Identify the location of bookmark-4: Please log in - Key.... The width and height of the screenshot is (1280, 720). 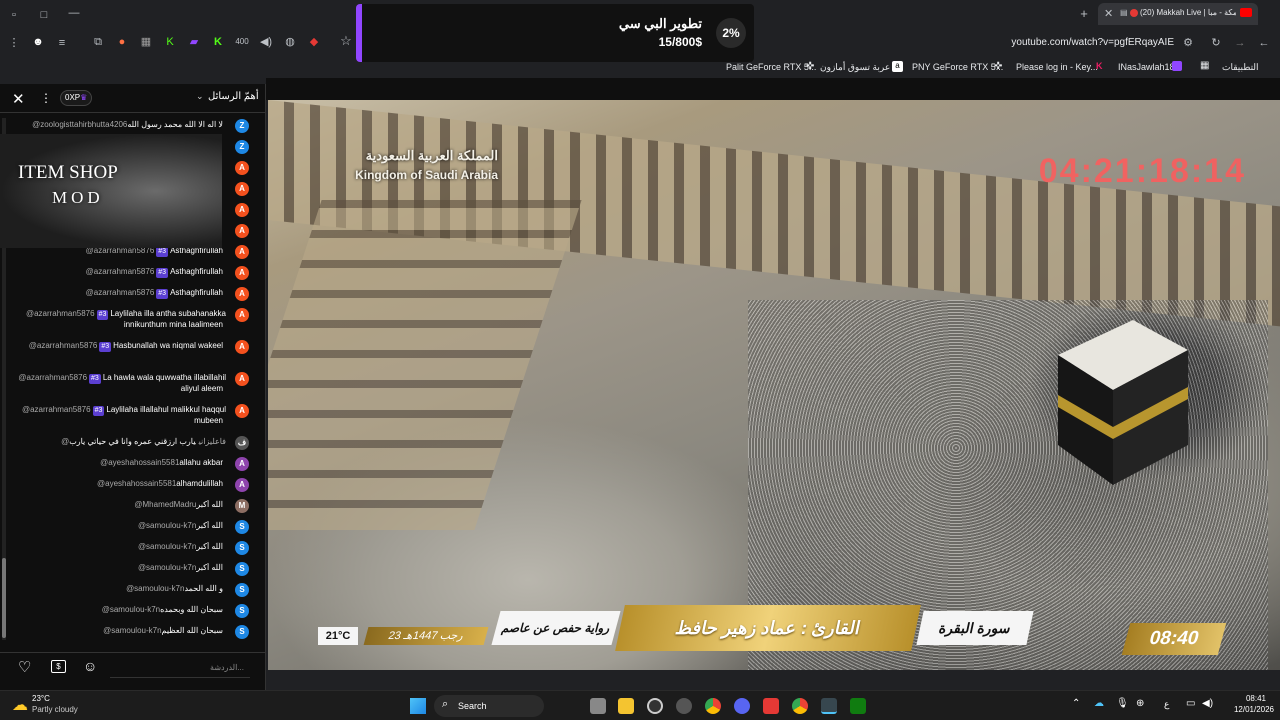
(1057, 67).